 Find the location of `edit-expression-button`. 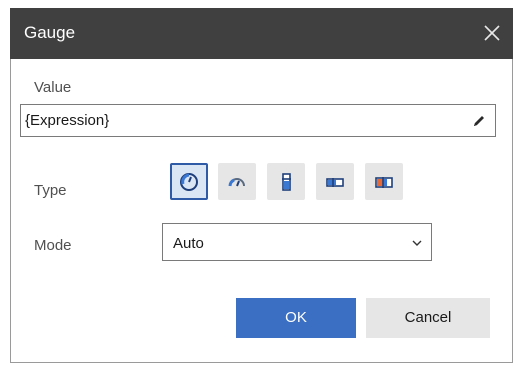

edit-expression-button is located at coordinates (479, 121).